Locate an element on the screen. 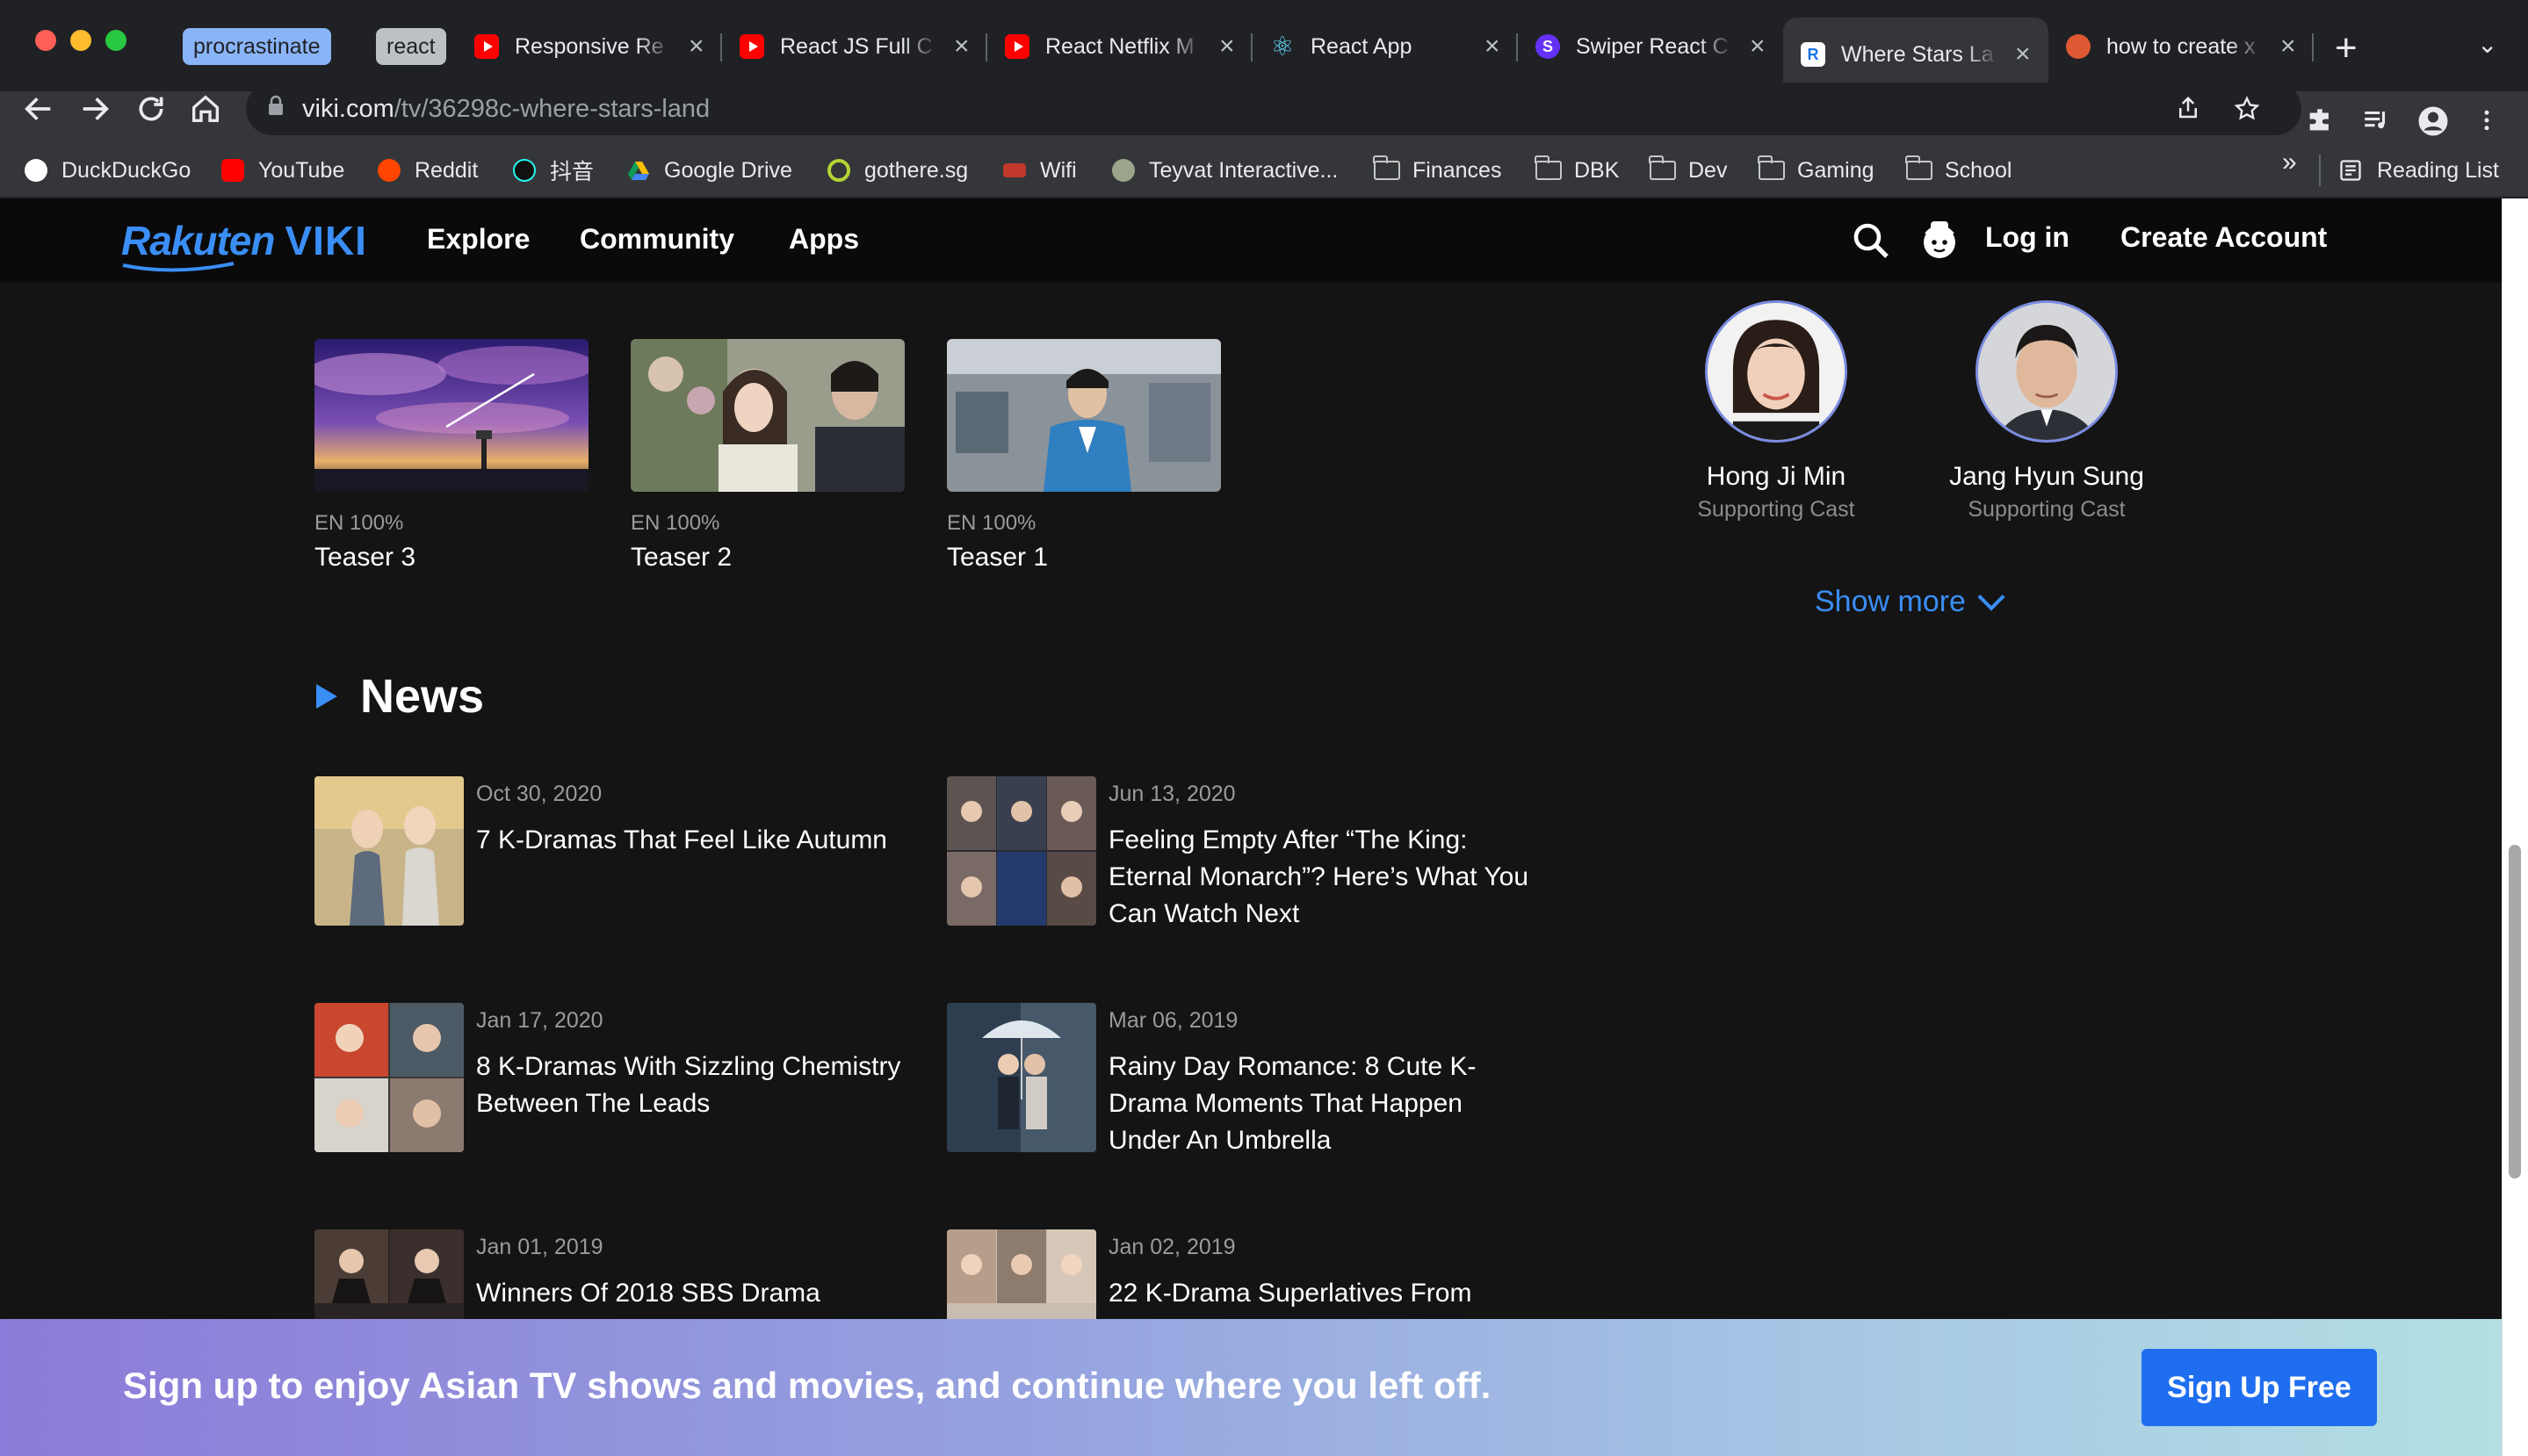  tab-search-chevron-icon: ⌄ is located at coordinates (2487, 44).